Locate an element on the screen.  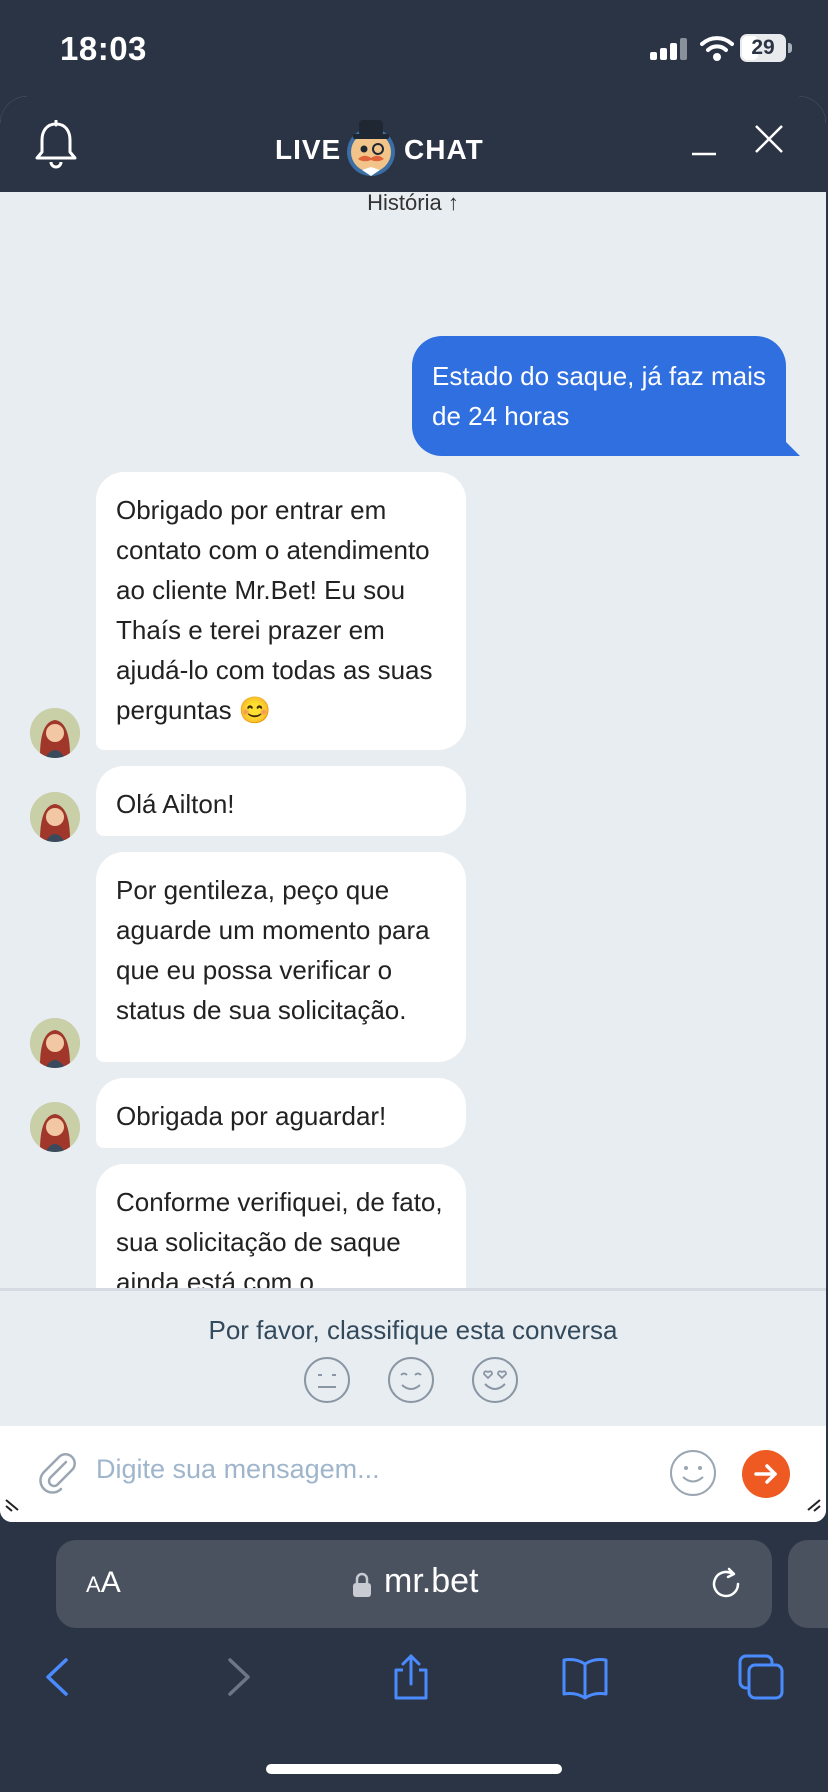
smile-face-icon is located at coordinates (411, 1380).